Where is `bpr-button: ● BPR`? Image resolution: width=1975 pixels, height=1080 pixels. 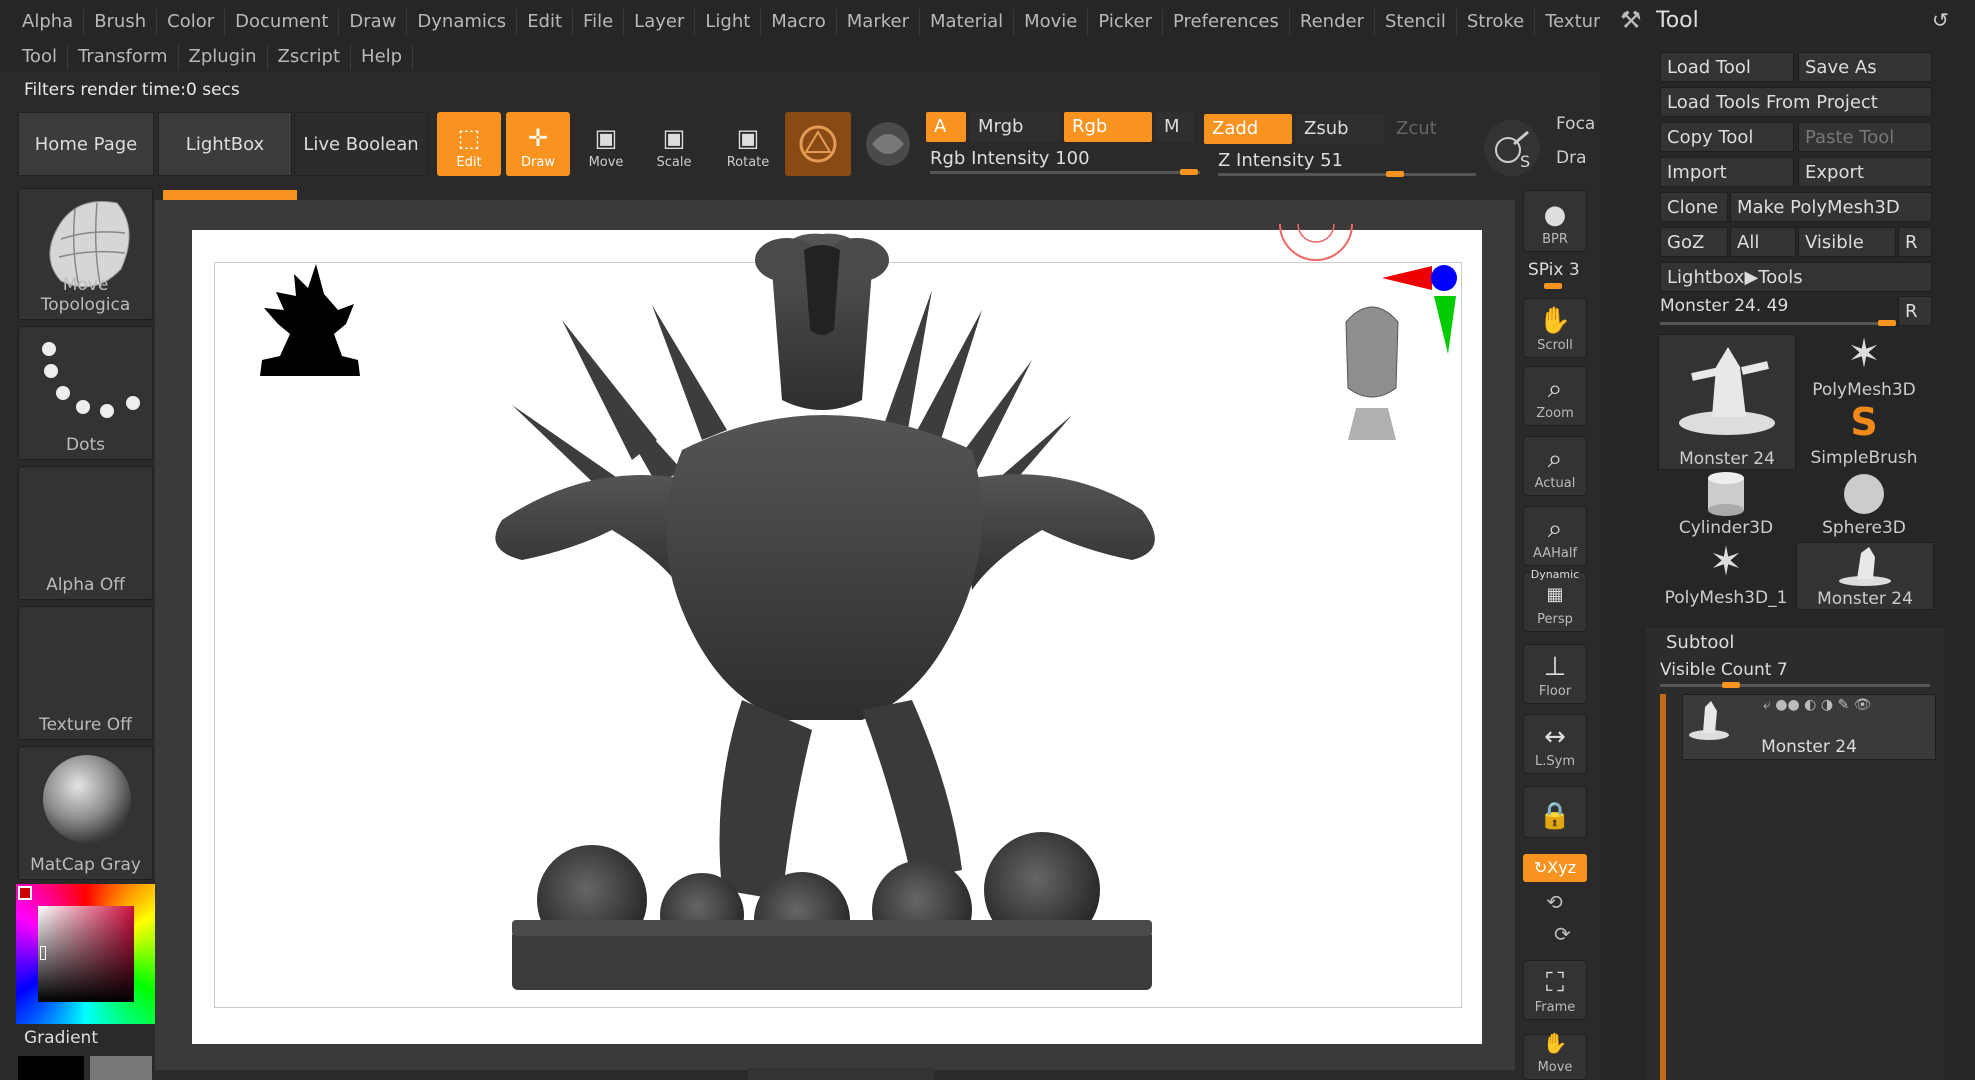 bpr-button: ● BPR is located at coordinates (1555, 221).